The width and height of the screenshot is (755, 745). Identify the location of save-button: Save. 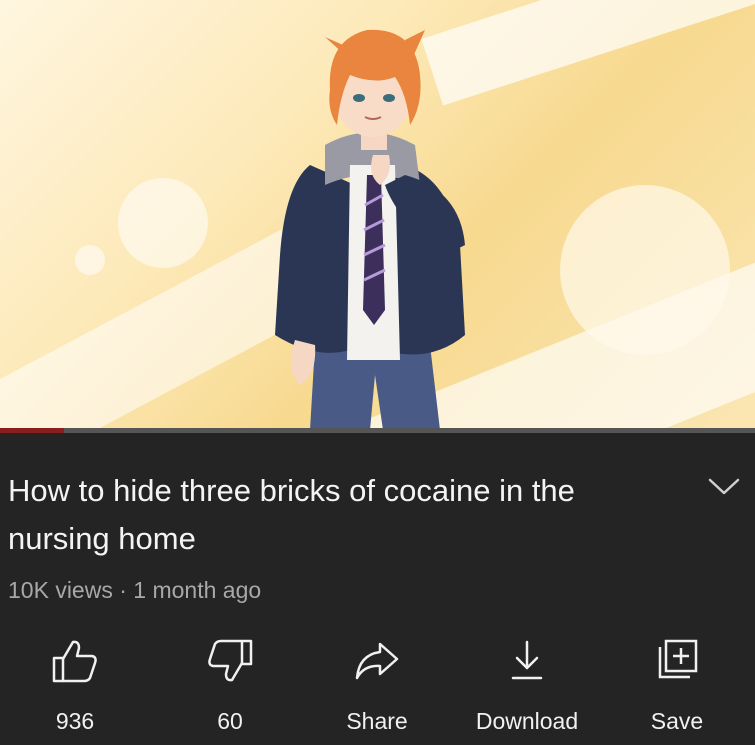
(677, 686).